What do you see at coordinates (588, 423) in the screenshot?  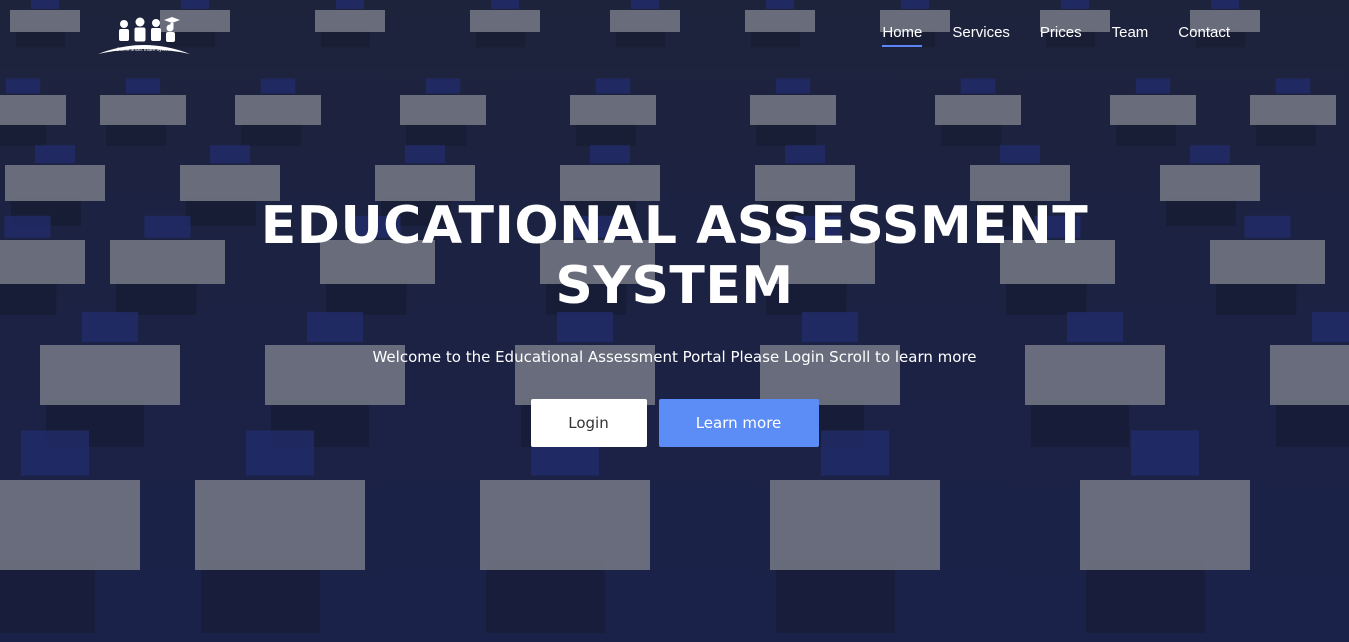 I see `login-button: Login` at bounding box center [588, 423].